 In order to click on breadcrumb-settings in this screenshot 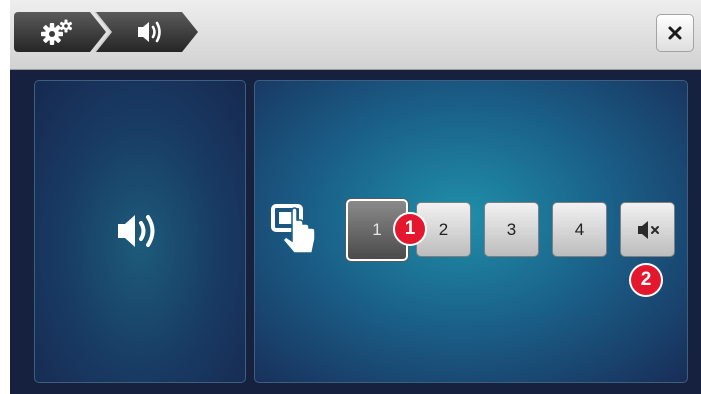, I will do `click(60, 32)`.